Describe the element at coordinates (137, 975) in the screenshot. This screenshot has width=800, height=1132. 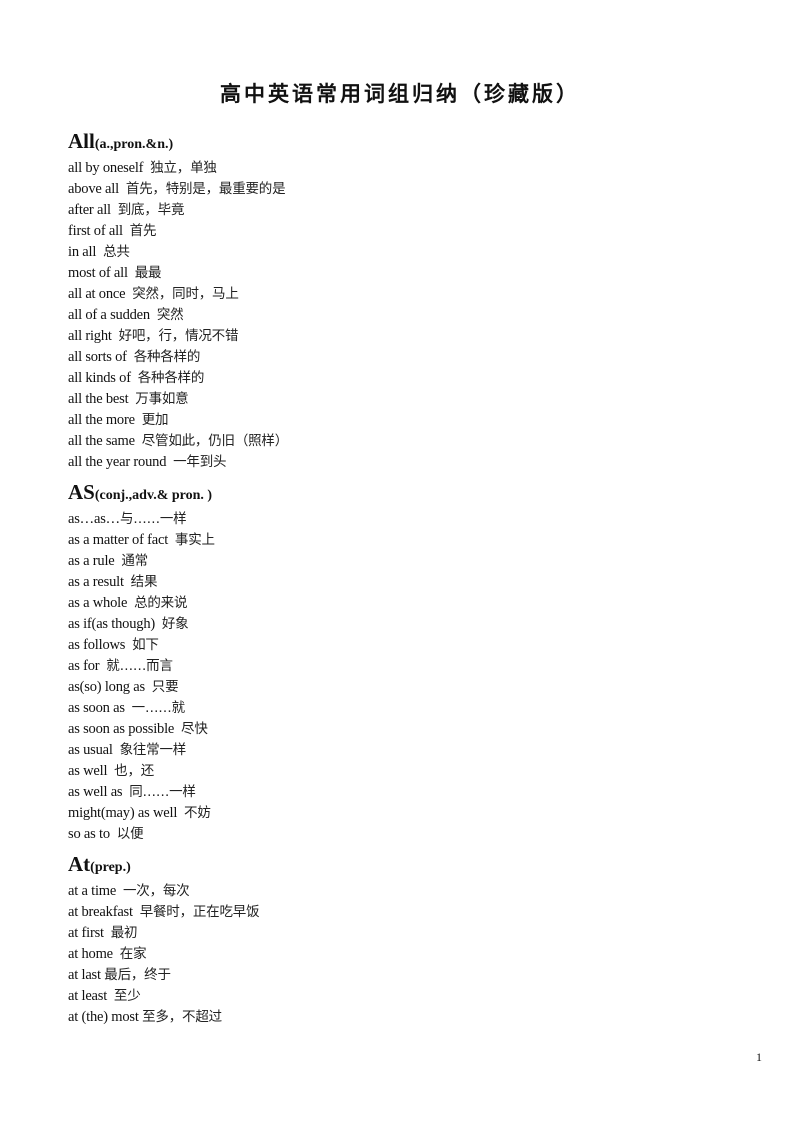
I see `phrase-chinese: 最后，终于` at that location.